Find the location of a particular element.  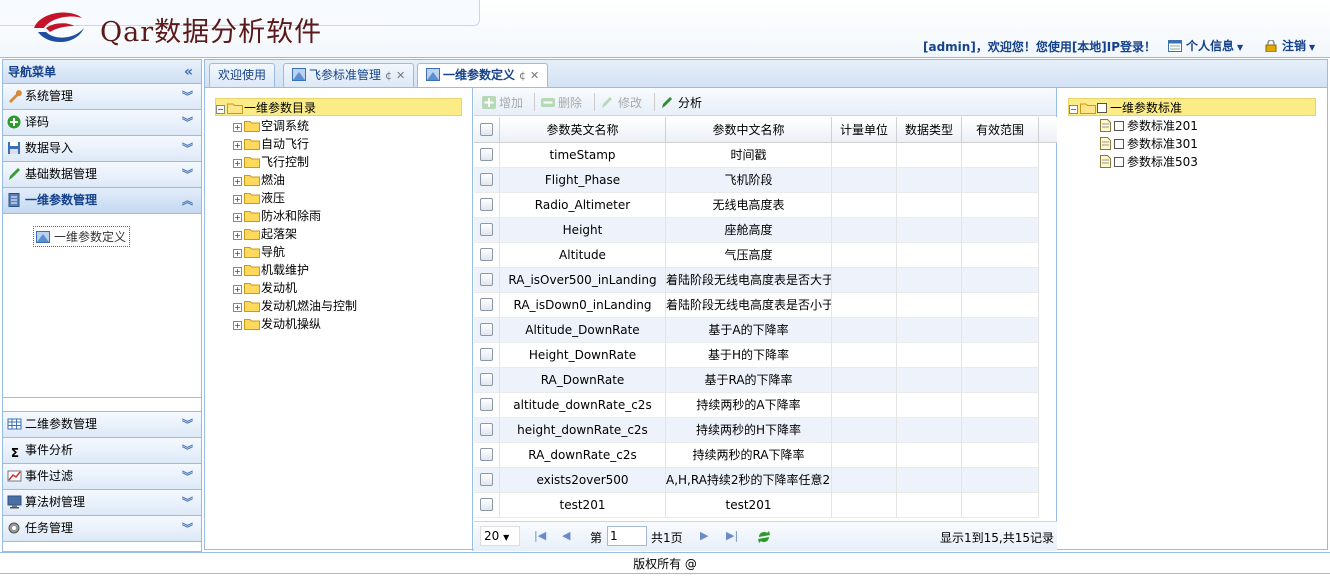

select-all-checkbox-cell is located at coordinates (487, 130).